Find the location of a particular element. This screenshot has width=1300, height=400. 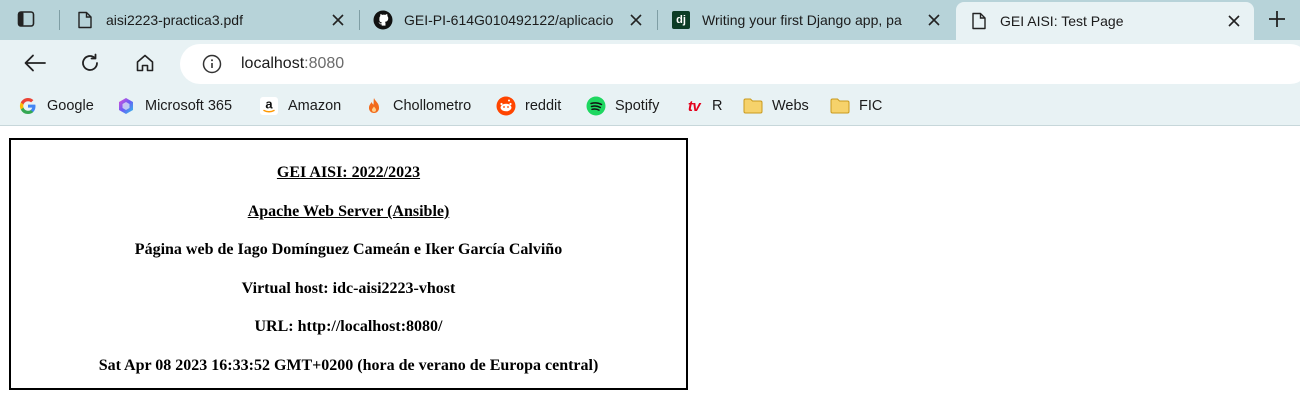

bookmark-label: Google is located at coordinates (70, 106).